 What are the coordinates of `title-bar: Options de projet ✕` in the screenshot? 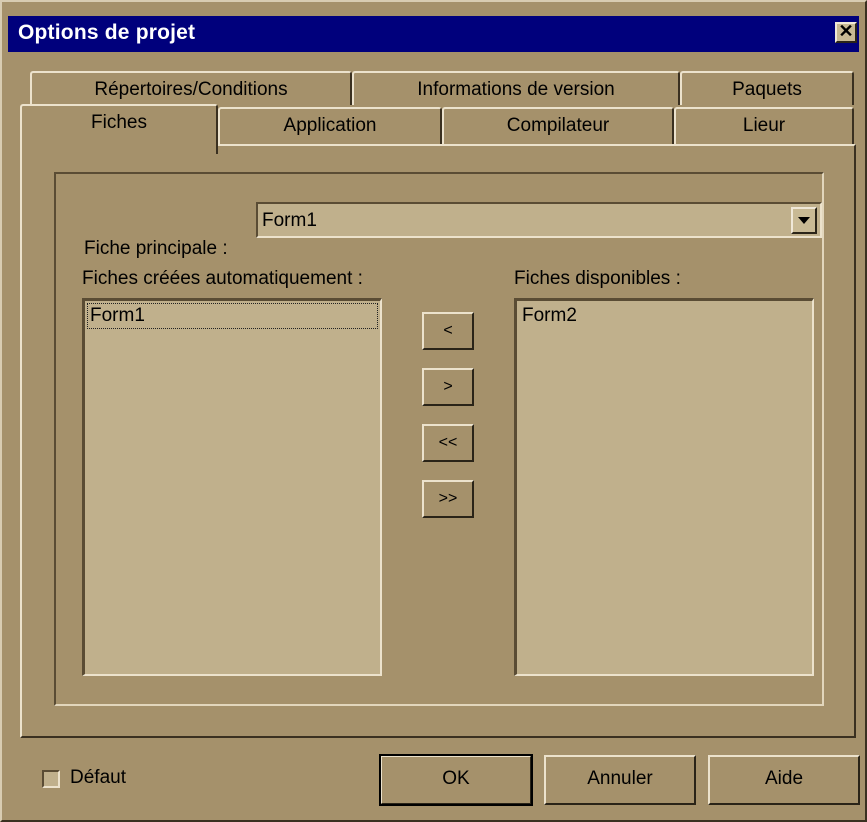 It's located at (433, 34).